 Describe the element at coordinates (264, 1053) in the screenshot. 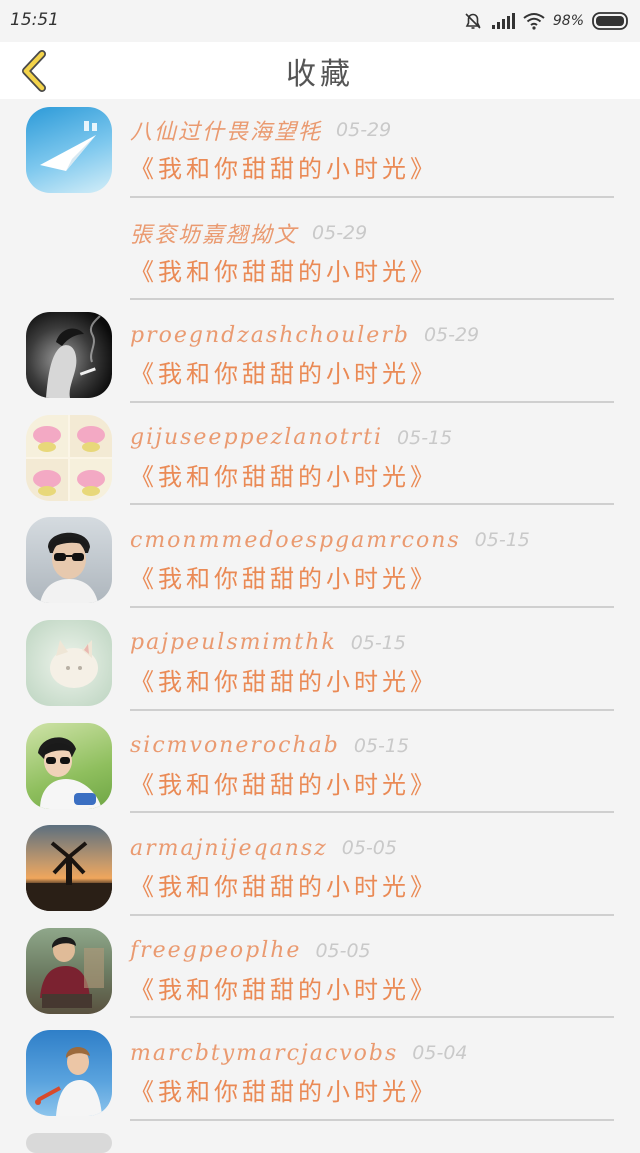

I see `item-username: marcbtymarcjacvobs` at that location.